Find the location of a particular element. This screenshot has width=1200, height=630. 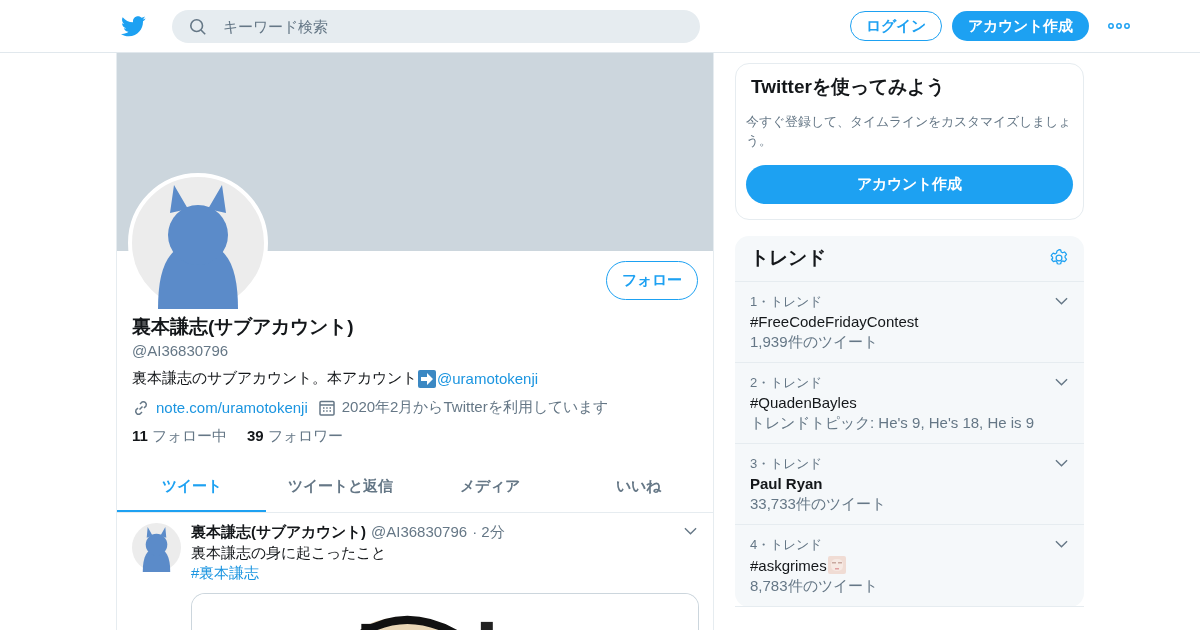

card-description: 今すぐ登録して、タイムラインをカスタマイズしましょう。 is located at coordinates (909, 131).